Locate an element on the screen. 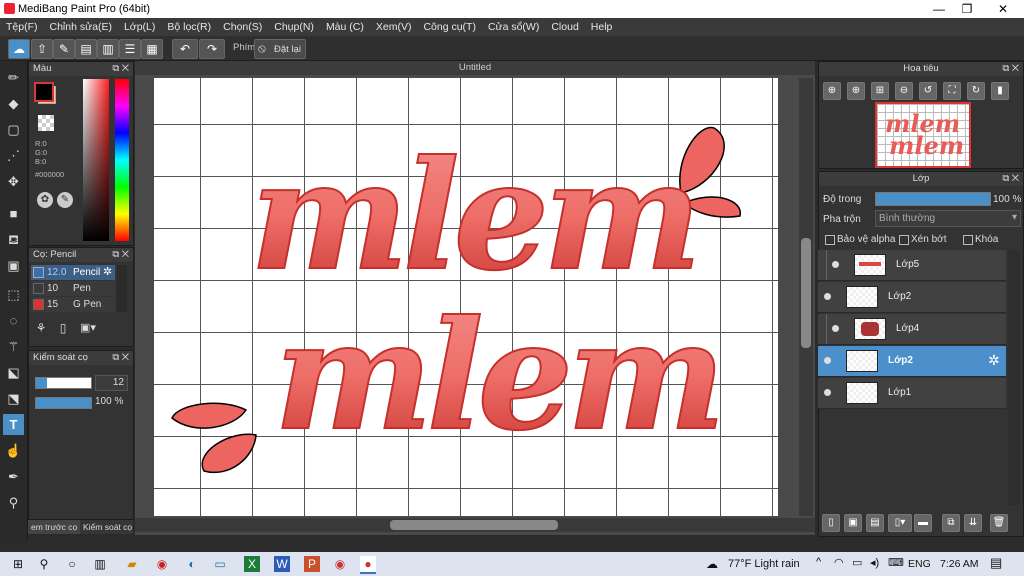 Image resolution: width=1024 pixels, height=576 pixels. gear-icon: ✲ is located at coordinates (994, 360).